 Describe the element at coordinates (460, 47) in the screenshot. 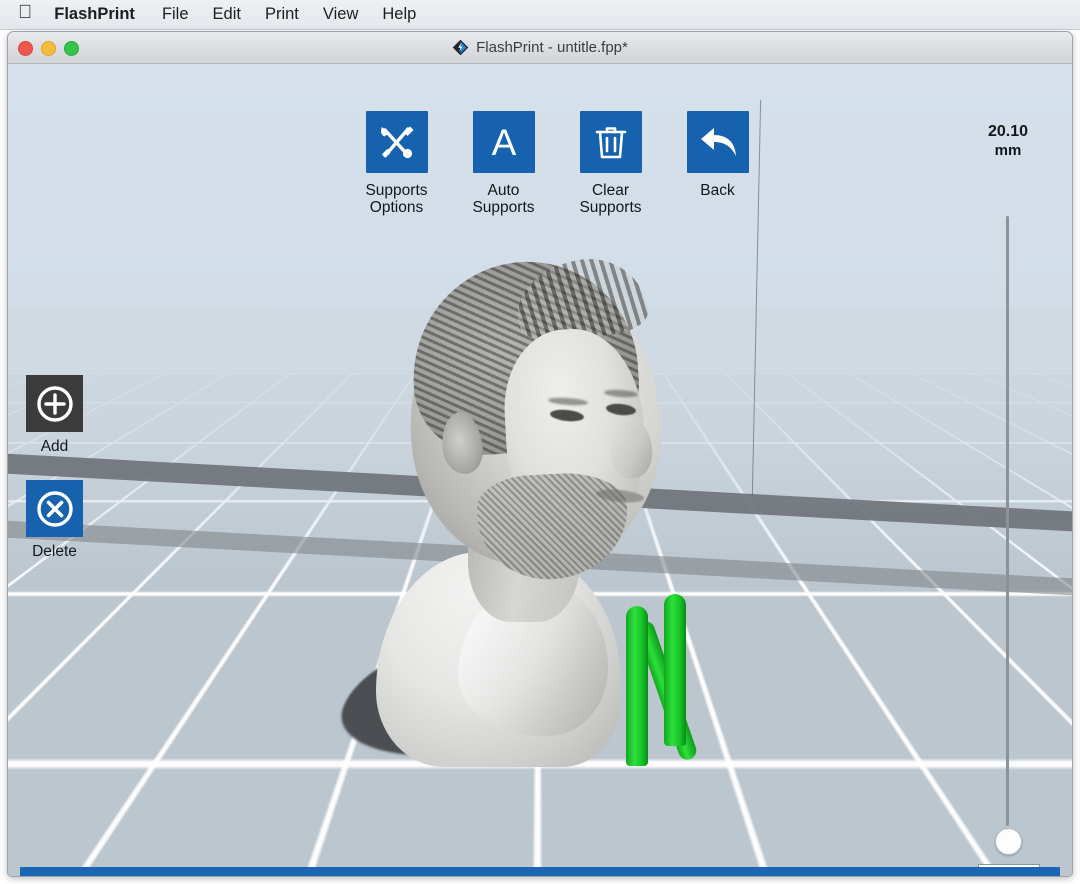

I see `flashprint-diamond-logo` at that location.